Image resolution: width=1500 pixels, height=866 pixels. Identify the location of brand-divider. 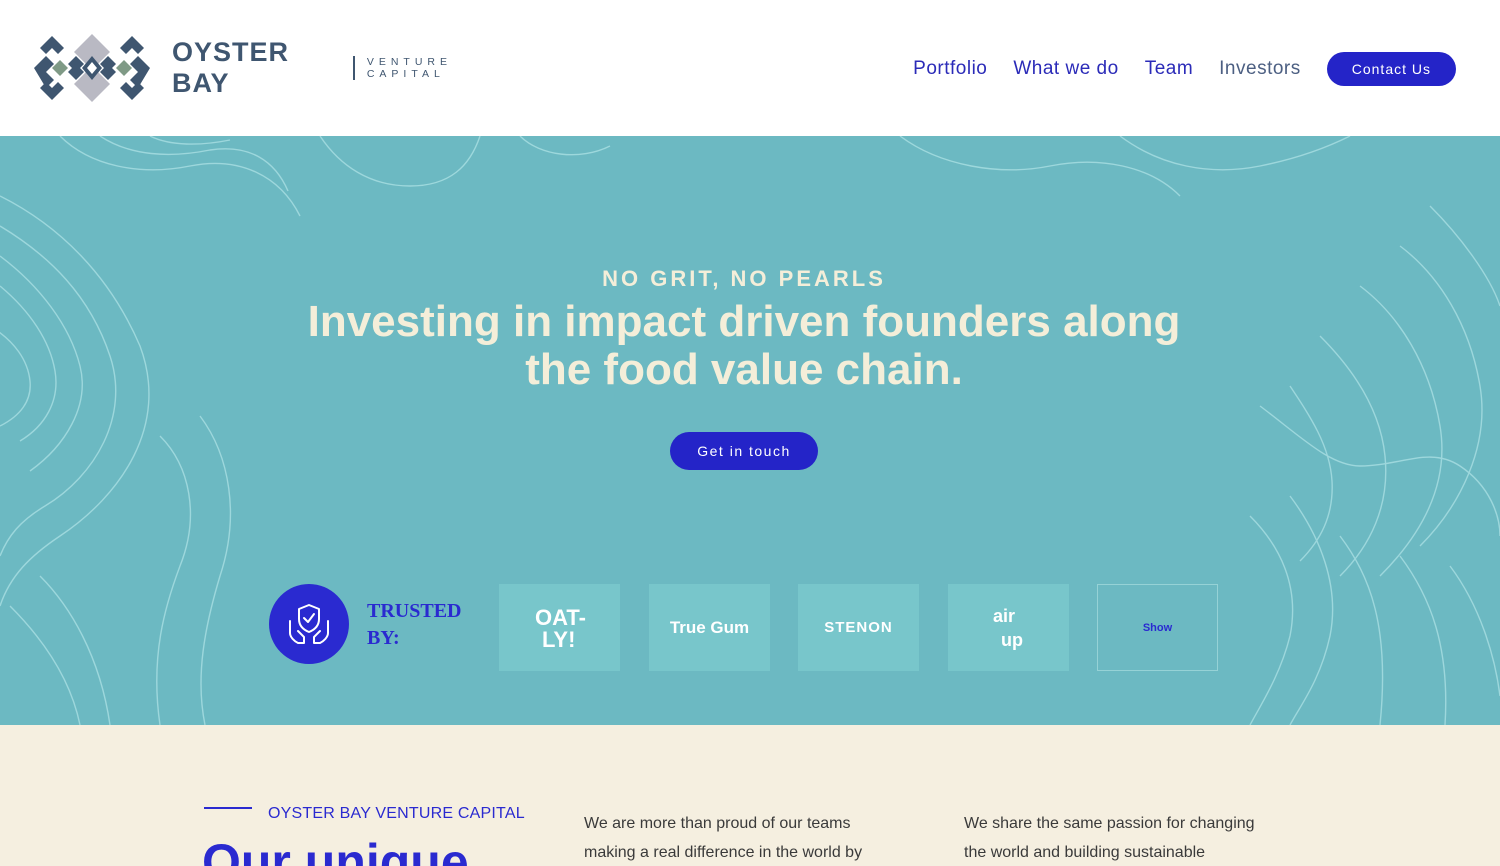
(353, 68).